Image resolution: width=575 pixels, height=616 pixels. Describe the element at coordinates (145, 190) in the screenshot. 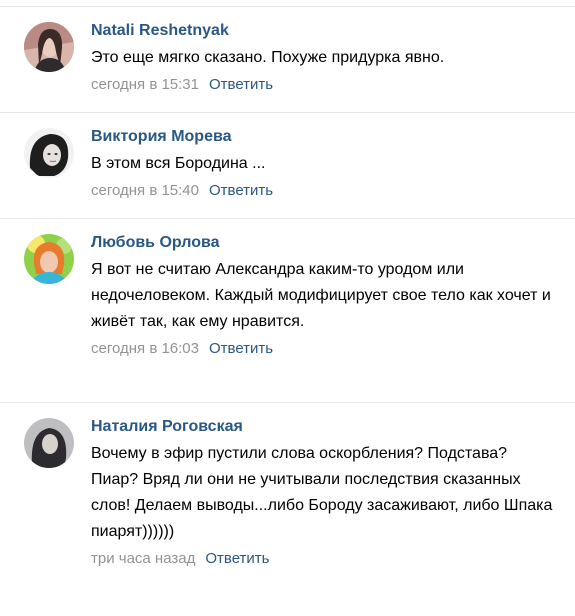

I see `comment-date: сегодня в 15:40` at that location.